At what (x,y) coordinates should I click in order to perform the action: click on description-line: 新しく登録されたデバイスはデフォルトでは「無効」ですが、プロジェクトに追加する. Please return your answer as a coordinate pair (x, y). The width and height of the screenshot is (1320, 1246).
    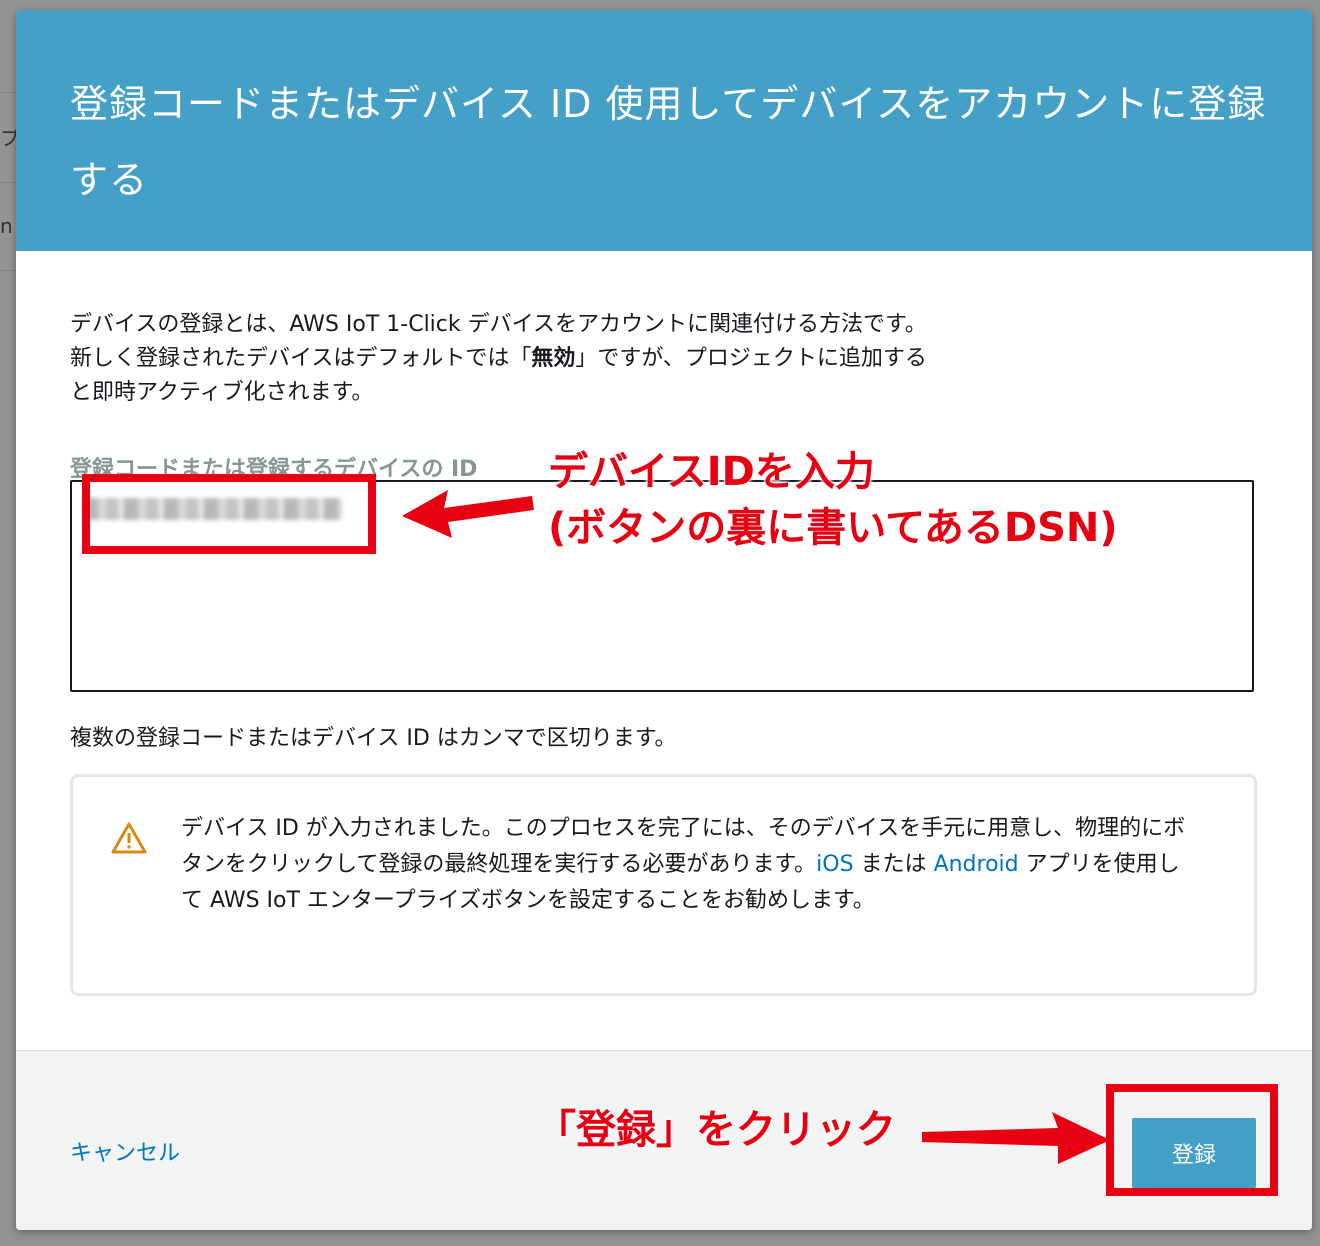
    Looking at the image, I should click on (498, 358).